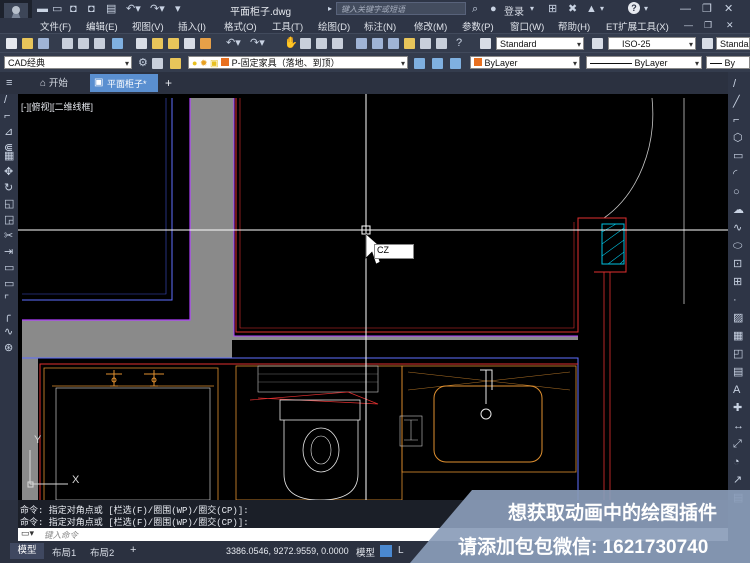 The height and width of the screenshot is (563, 750). What do you see at coordinates (67, 43) in the screenshot?
I see `print-toolbar-icon` at bounding box center [67, 43].